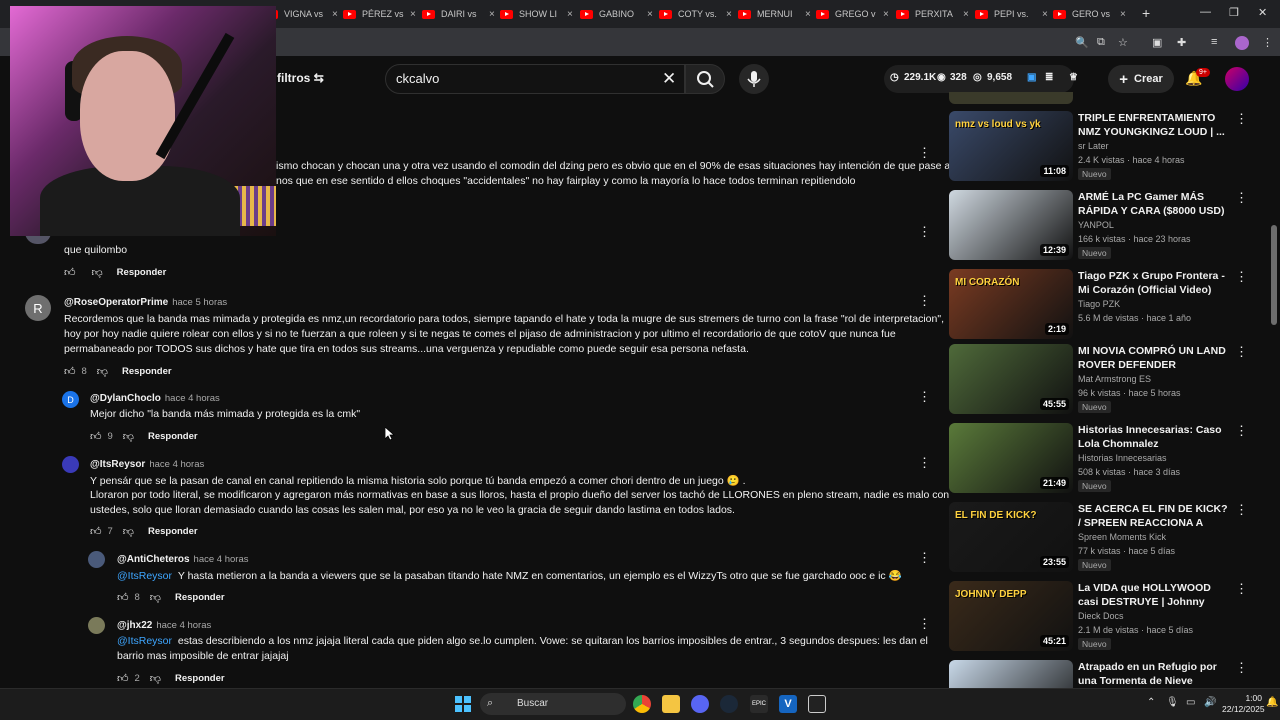 This screenshot has width=1280, height=720. Describe the element at coordinates (1096, 225) in the screenshot. I see `video-channel: YANPOL` at that location.